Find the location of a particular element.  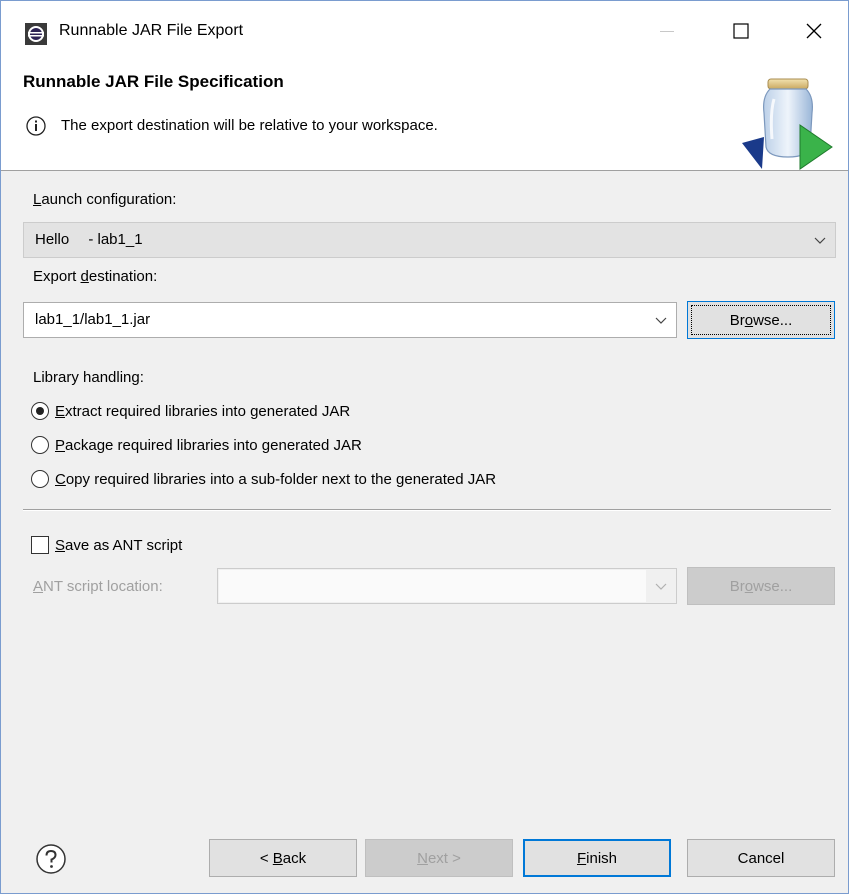

minimize-button is located at coordinates (667, 31).